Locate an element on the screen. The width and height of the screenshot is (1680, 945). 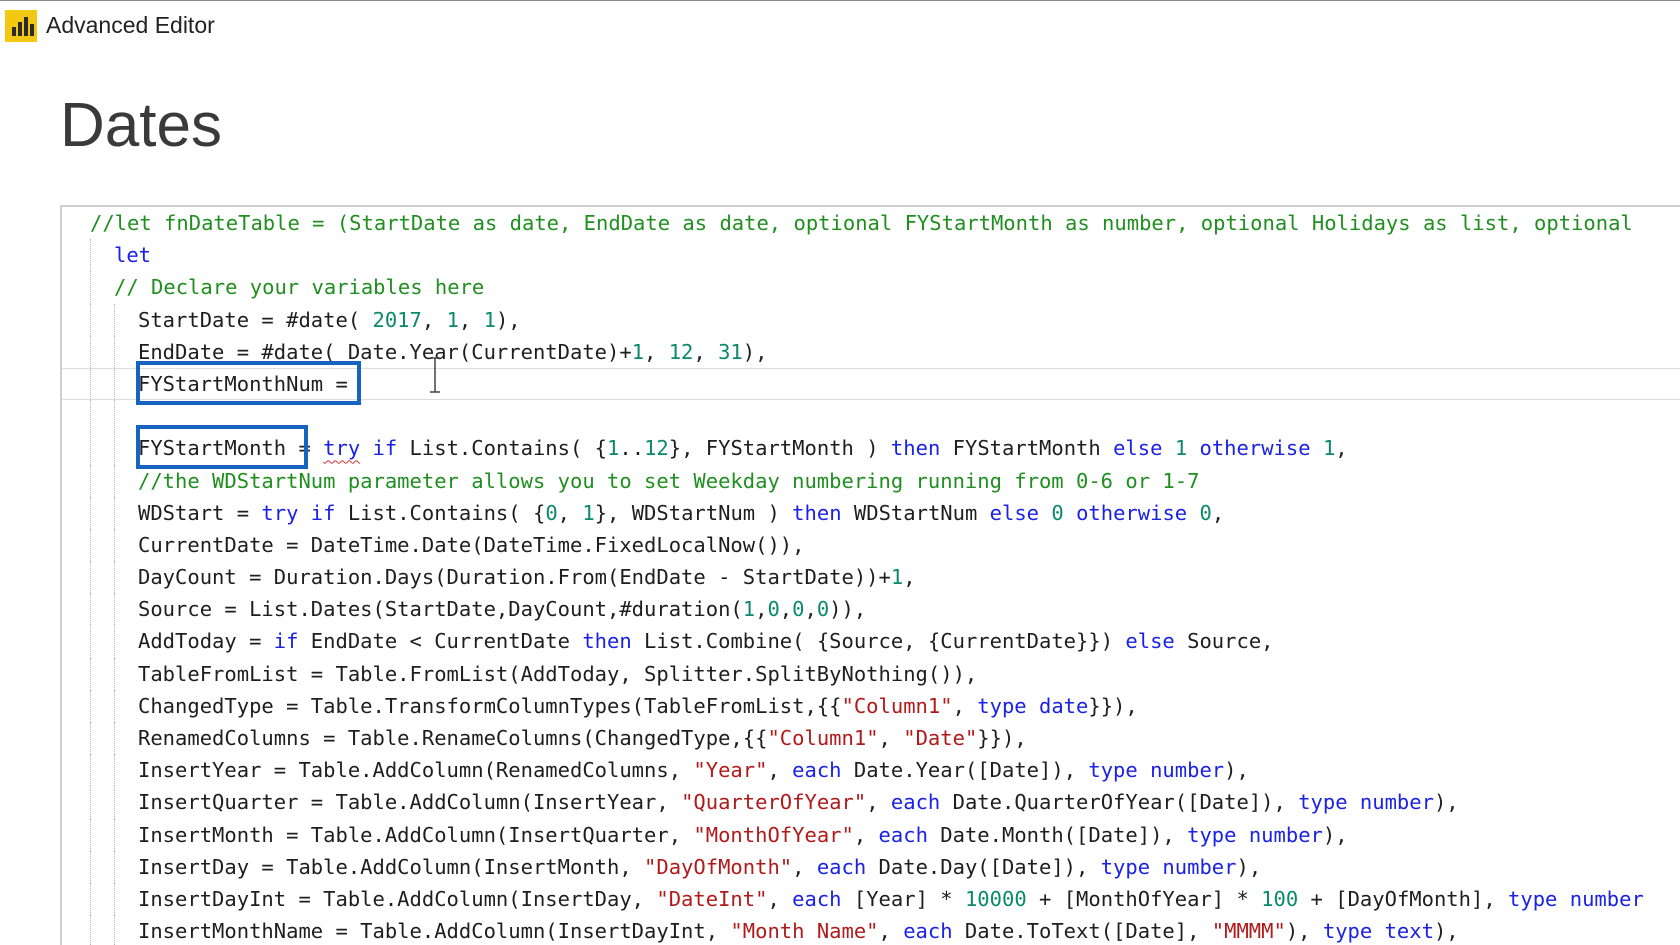
code-line-text: StartDate = #date( 2017, 1, 1), is located at coordinates (329, 320).